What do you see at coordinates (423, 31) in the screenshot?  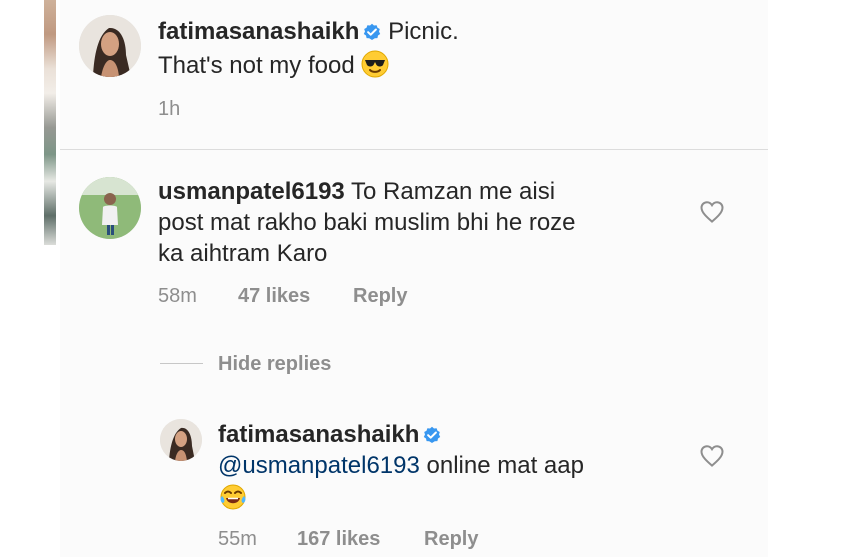 I see `post-caption-text-1: Picnic.` at bounding box center [423, 31].